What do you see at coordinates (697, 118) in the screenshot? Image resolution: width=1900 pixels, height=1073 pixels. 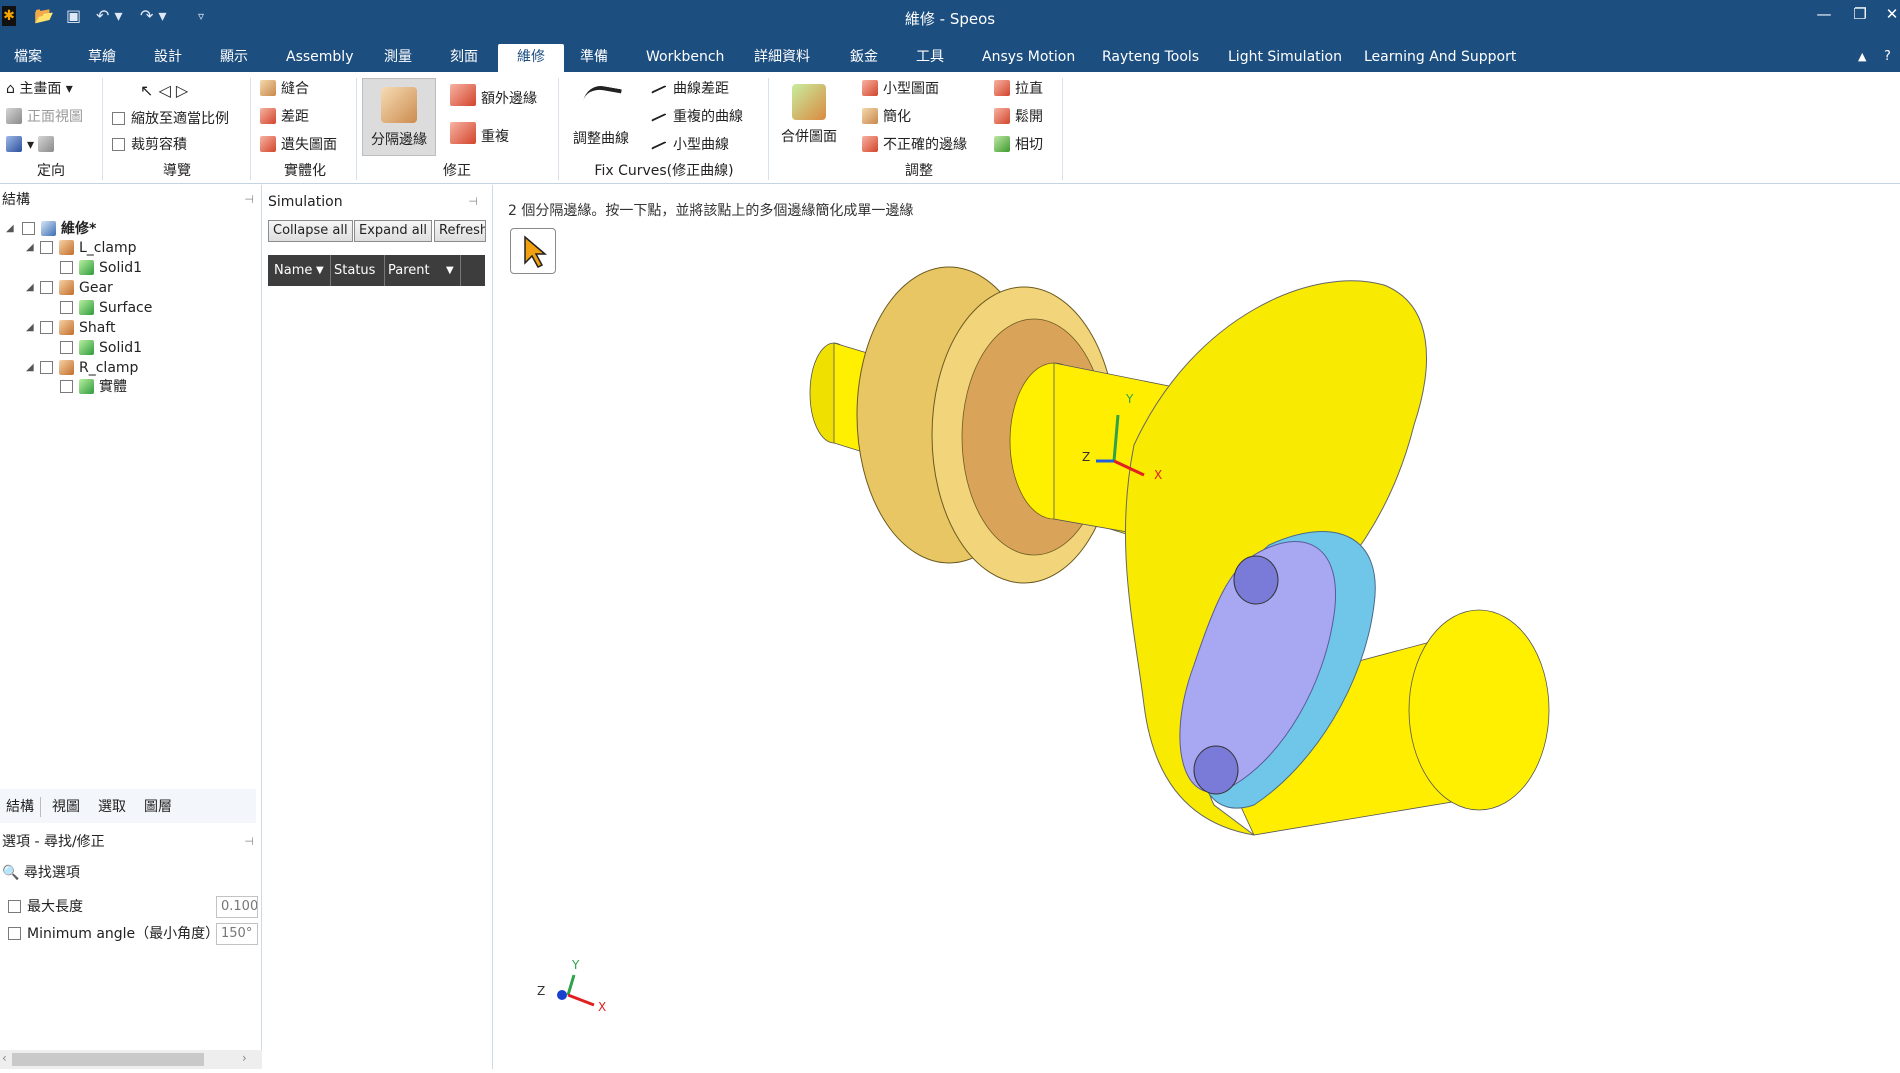 I see `duplicate-curves-button: 重複的曲線` at bounding box center [697, 118].